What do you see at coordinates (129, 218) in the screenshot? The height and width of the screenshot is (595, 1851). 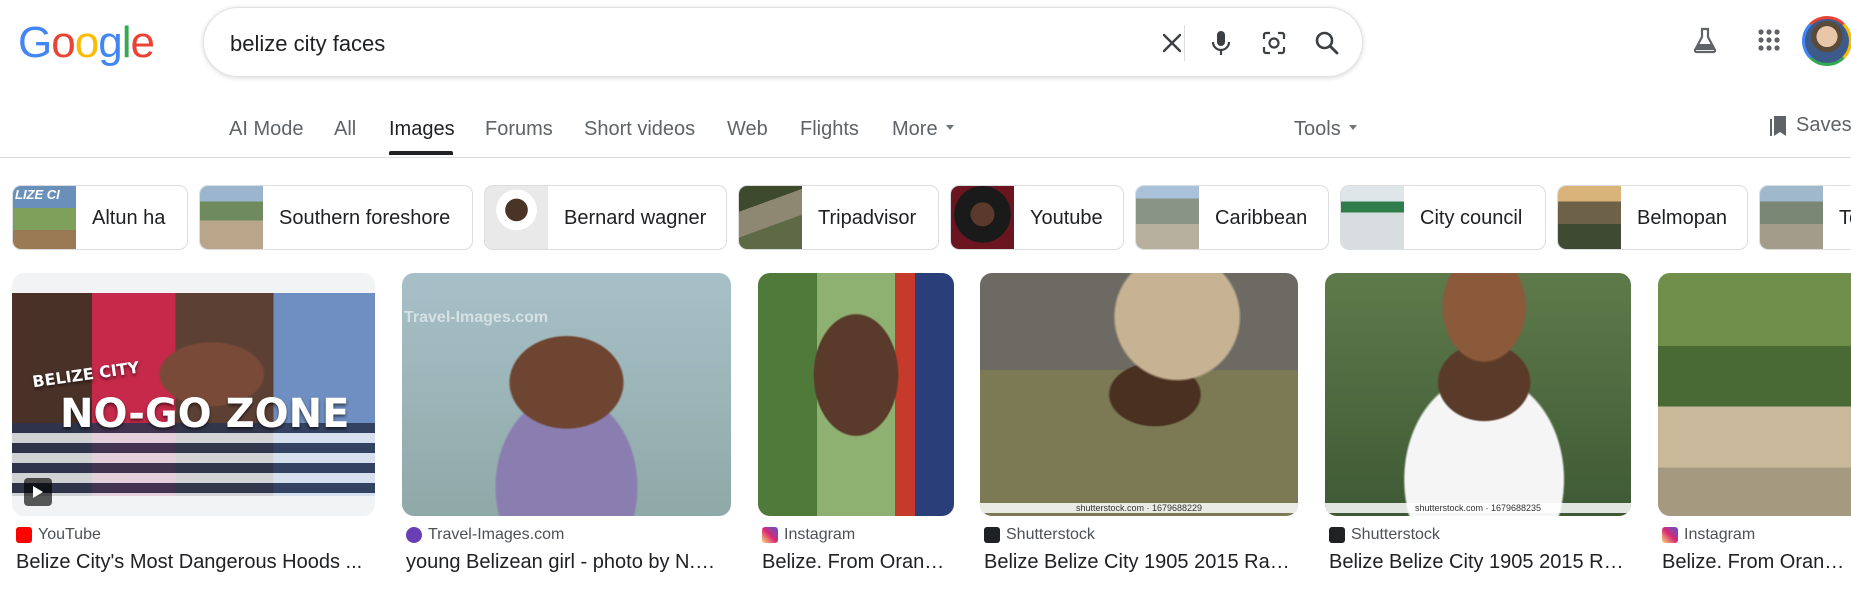 I see `chip-label: Altun ha` at bounding box center [129, 218].